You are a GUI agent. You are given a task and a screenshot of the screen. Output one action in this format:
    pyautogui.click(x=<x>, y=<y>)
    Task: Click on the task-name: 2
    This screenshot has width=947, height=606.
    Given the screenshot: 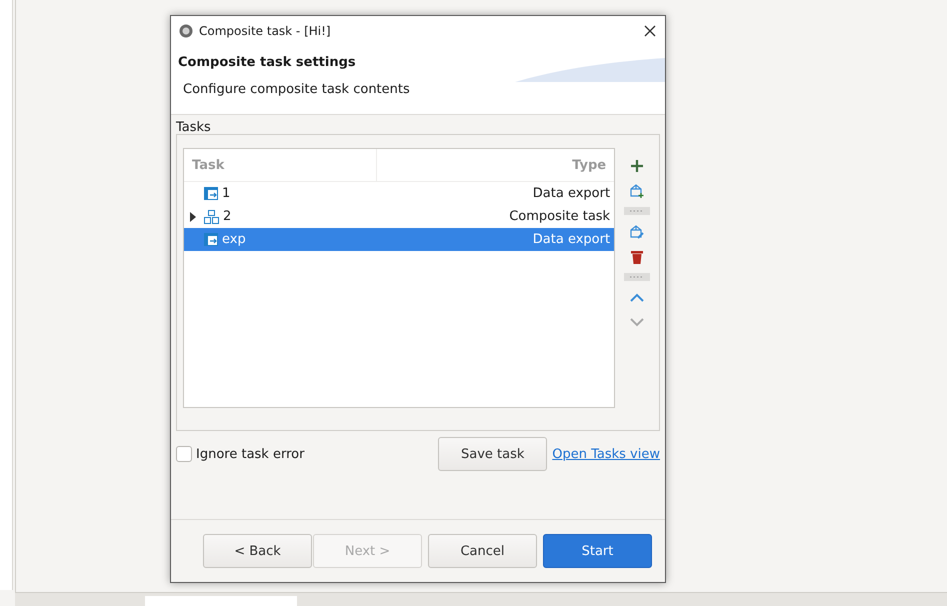 What is the action you would take?
    pyautogui.click(x=227, y=216)
    